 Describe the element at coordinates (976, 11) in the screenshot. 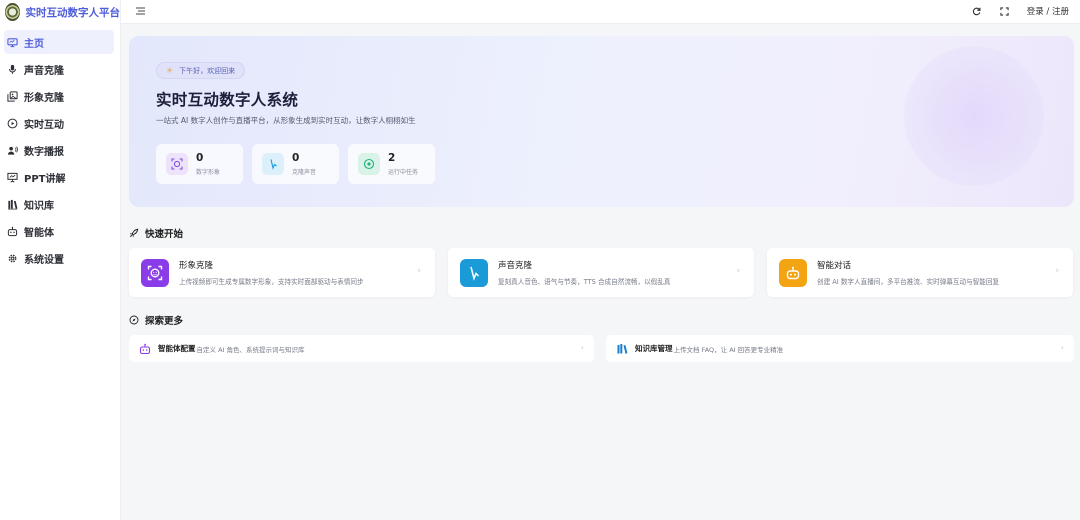

I see `refresh-icon` at that location.